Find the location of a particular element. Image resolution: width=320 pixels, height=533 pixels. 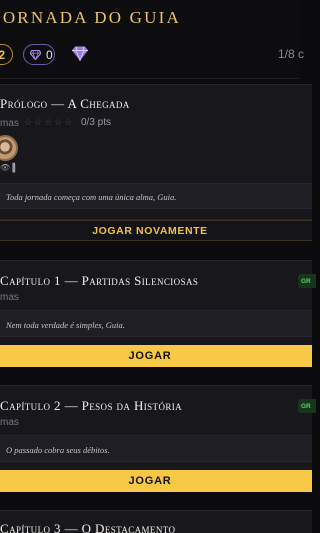

gem-count: 0 is located at coordinates (49, 54).